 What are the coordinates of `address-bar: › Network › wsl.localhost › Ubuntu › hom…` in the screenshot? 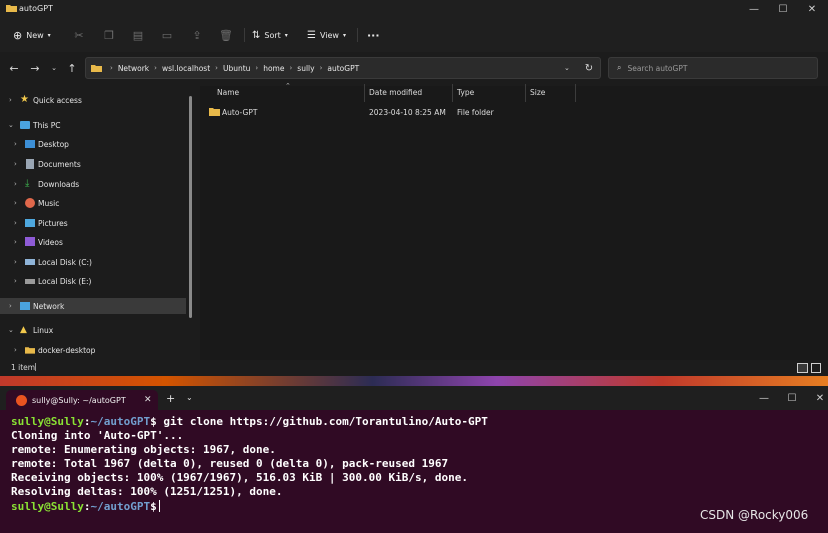 It's located at (343, 68).